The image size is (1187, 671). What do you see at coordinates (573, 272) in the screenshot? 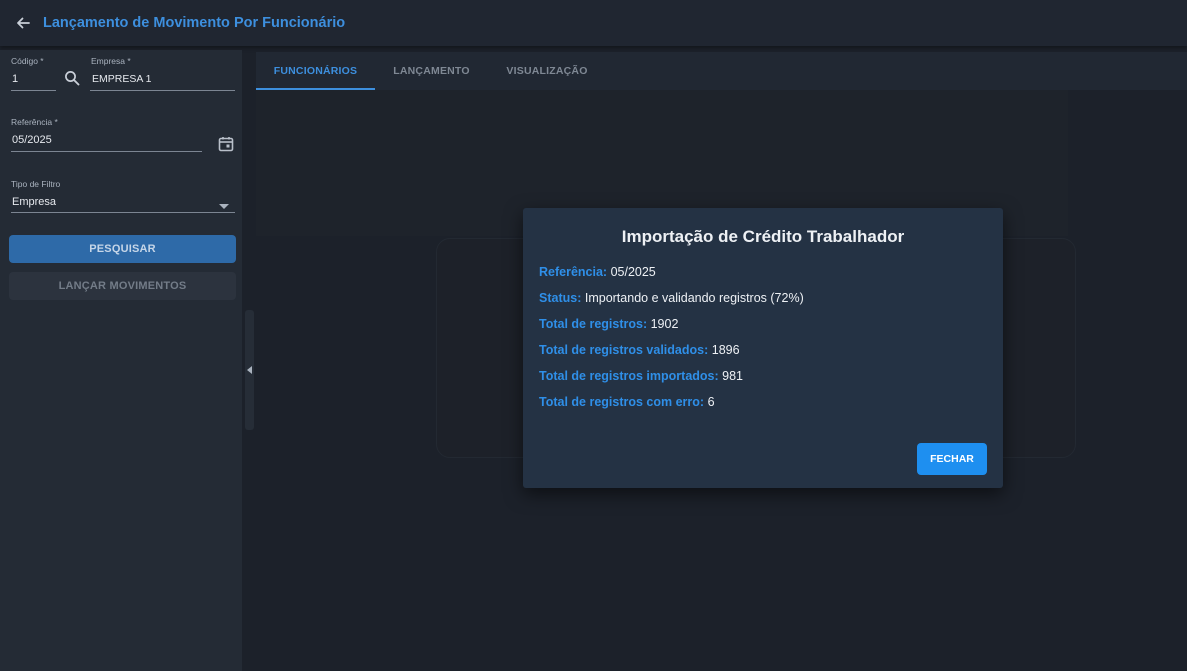
I see `info-key: Referência:` at bounding box center [573, 272].